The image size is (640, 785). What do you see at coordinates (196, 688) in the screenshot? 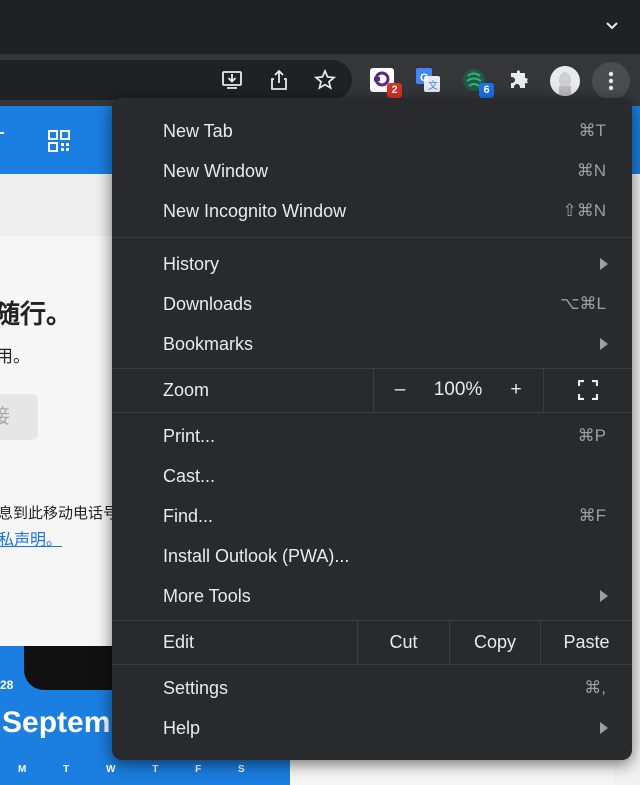
I see `menu-item-label: Settings` at bounding box center [196, 688].